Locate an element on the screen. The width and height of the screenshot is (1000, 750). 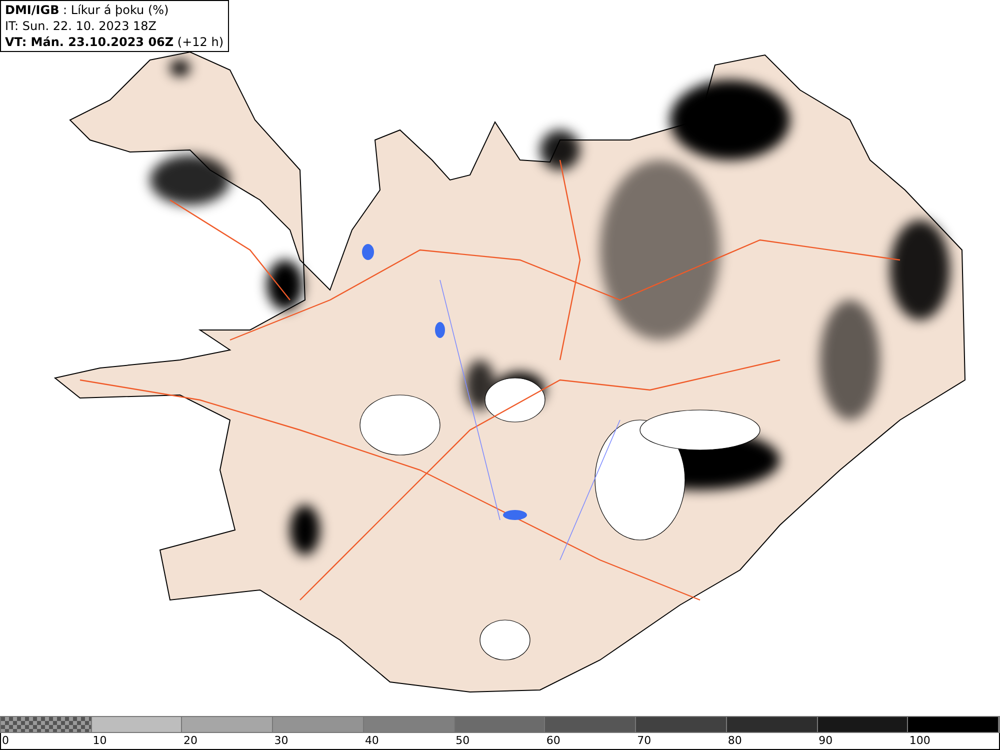
legend-label: 20 is located at coordinates (190, 741).